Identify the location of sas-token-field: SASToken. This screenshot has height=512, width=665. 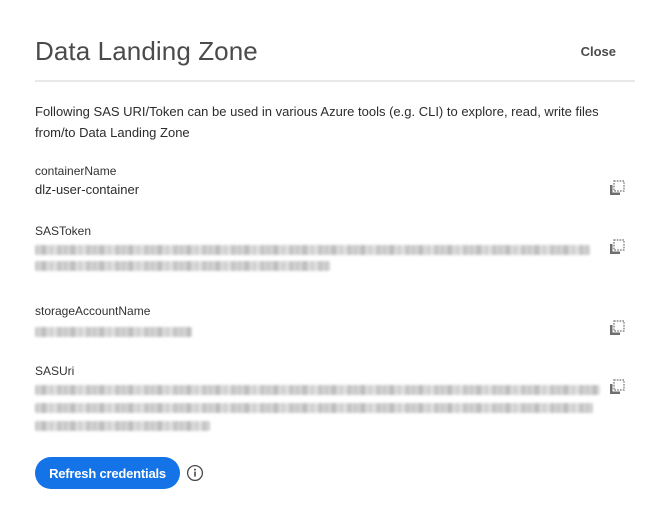
(330, 247).